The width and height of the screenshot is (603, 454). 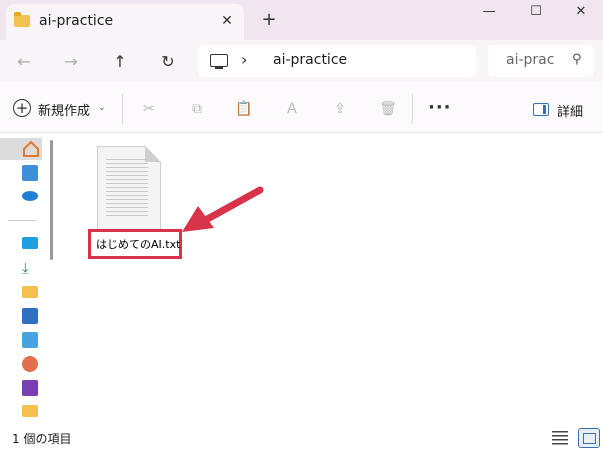 I want to click on pictures-icon, so click(x=30, y=340).